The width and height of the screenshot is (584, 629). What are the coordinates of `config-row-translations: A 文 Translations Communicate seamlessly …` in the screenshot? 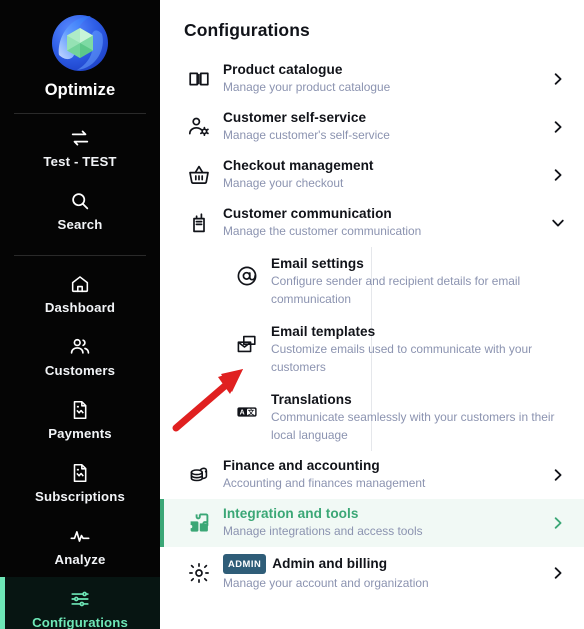 It's located at (372, 417).